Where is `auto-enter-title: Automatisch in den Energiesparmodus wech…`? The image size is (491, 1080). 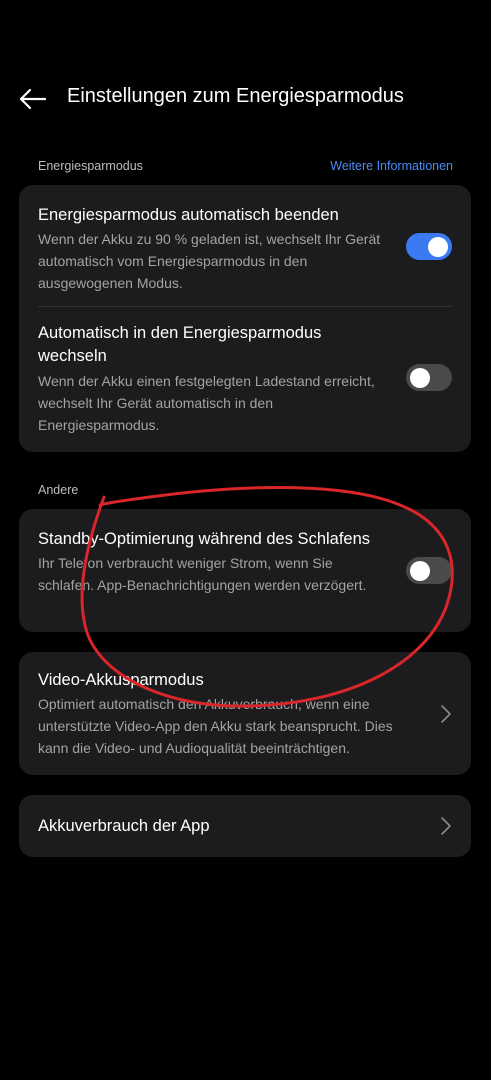
auto-enter-title: Automatisch in den Energiesparmodus wech… is located at coordinates (180, 344).